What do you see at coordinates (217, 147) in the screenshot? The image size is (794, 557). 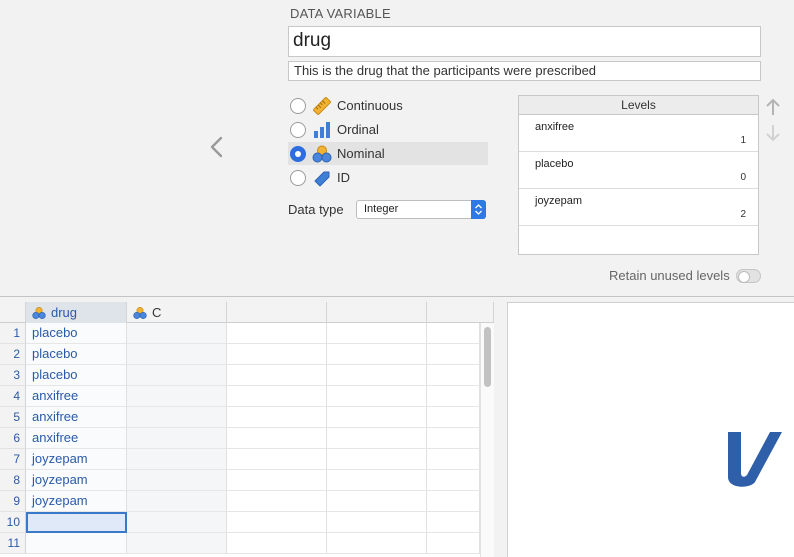 I see `chevron-left-icon` at bounding box center [217, 147].